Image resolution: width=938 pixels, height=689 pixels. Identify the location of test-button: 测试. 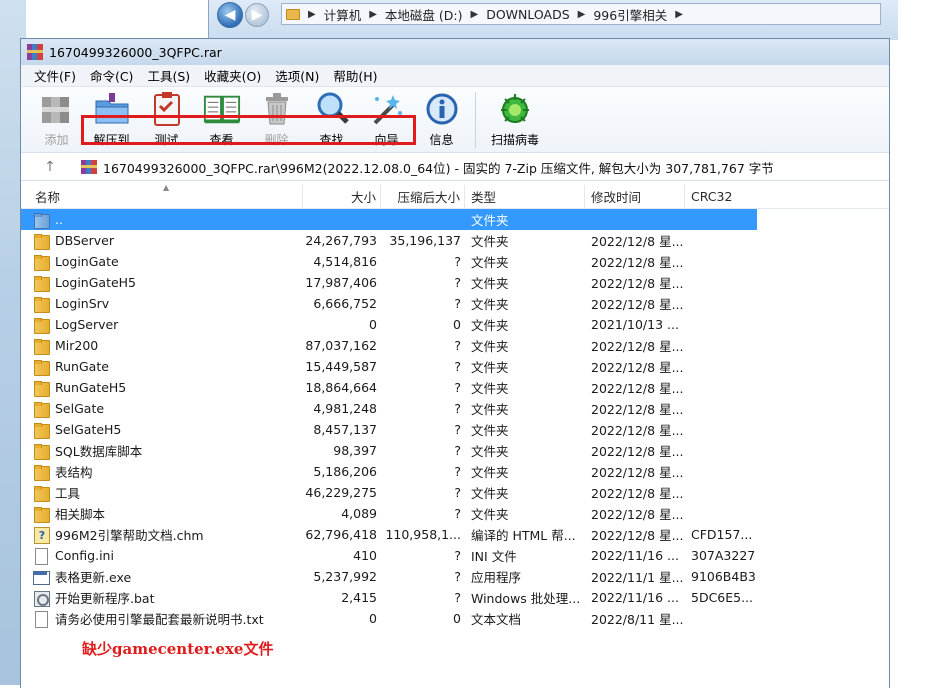
(166, 121).